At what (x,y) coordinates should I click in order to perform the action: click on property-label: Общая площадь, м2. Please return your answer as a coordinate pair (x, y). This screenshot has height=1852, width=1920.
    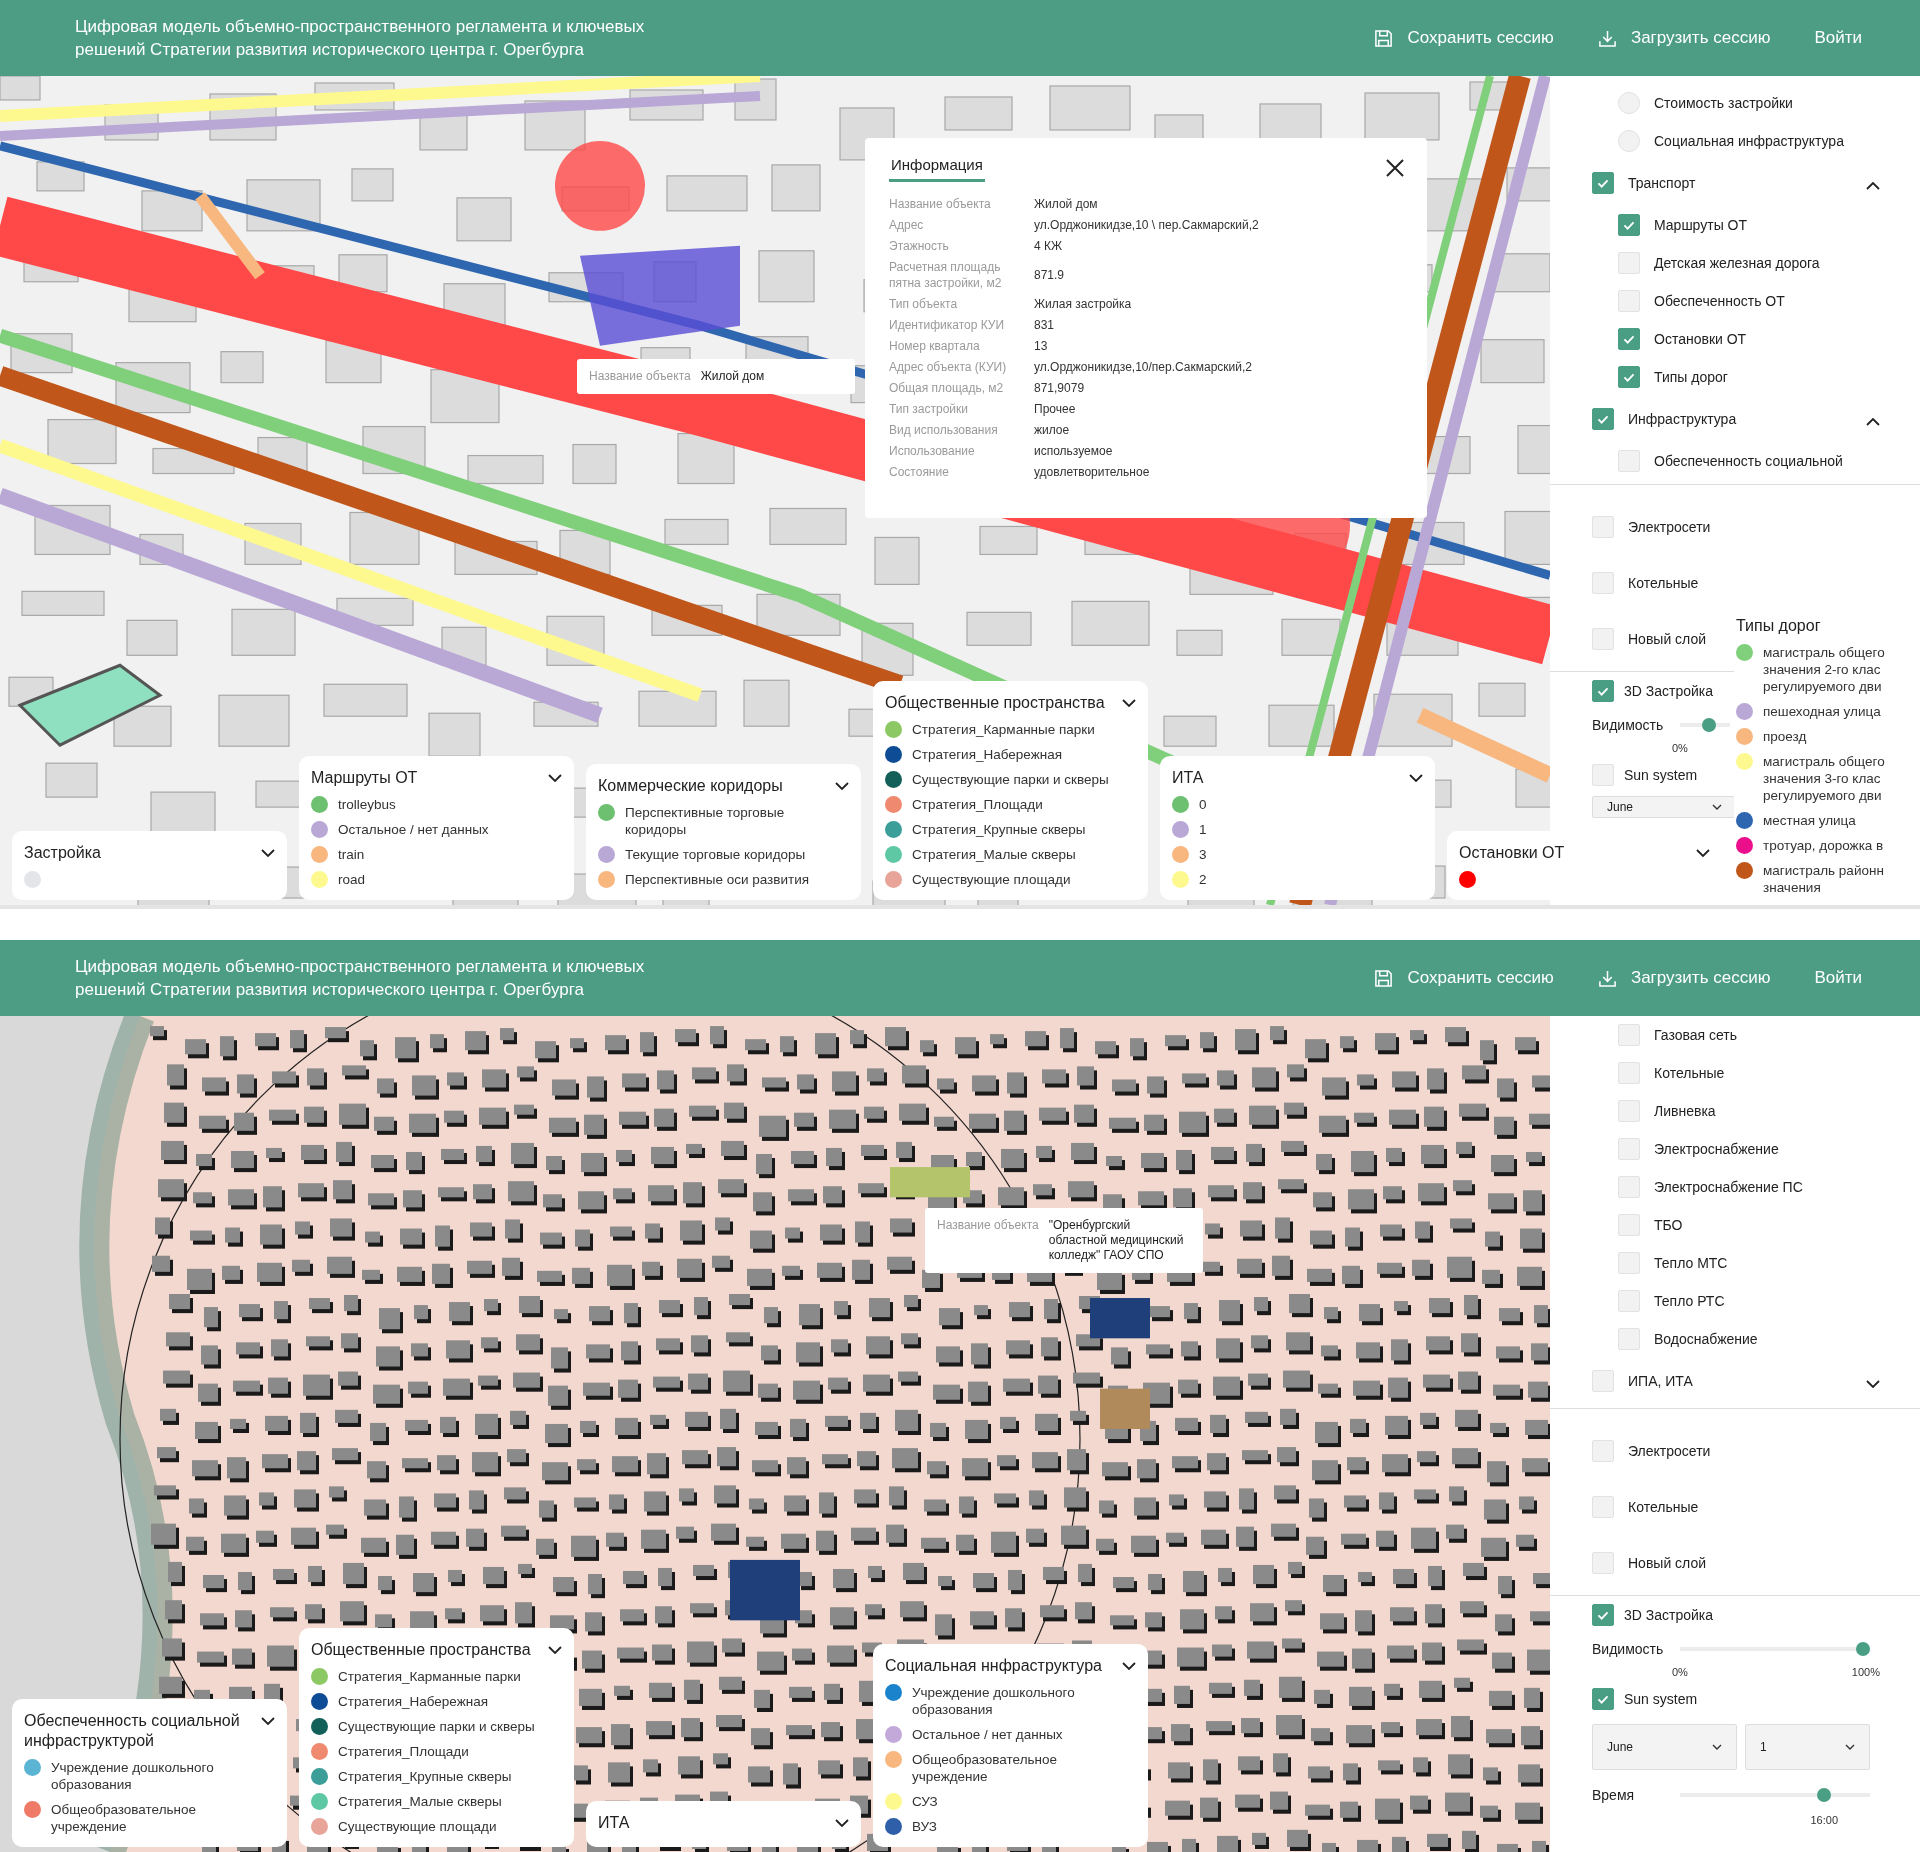
    Looking at the image, I should click on (947, 388).